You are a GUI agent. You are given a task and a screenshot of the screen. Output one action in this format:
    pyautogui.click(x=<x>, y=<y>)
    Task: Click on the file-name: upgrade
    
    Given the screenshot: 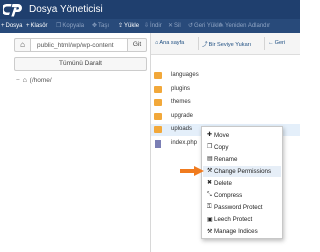 What is the action you would take?
    pyautogui.click(x=182, y=115)
    